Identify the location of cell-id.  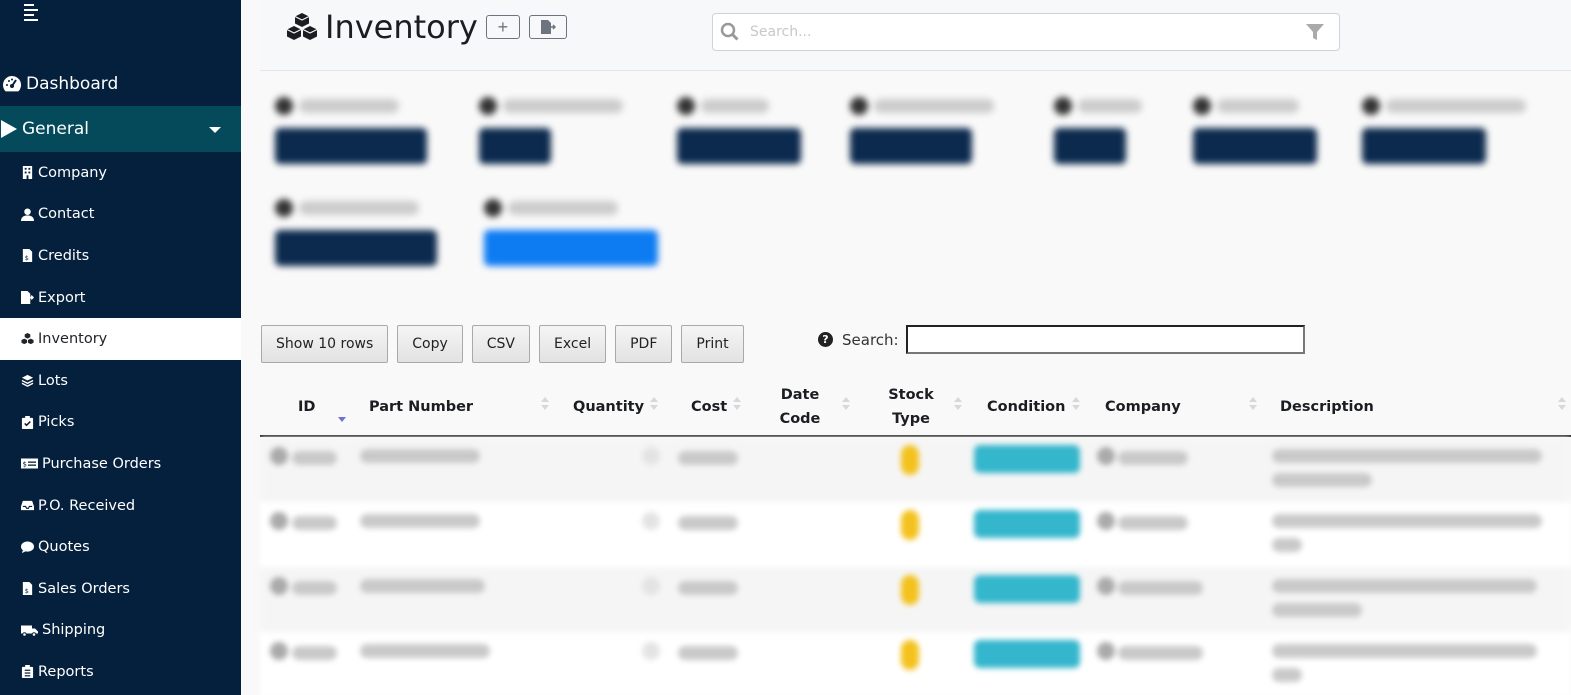
(314, 653).